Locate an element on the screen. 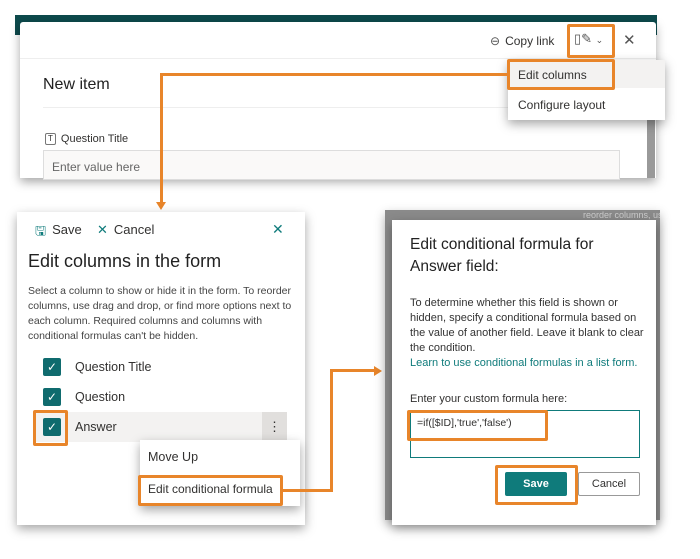 The width and height of the screenshot is (700, 559). menu-item-configure-layout: Configure layout is located at coordinates (586, 105).